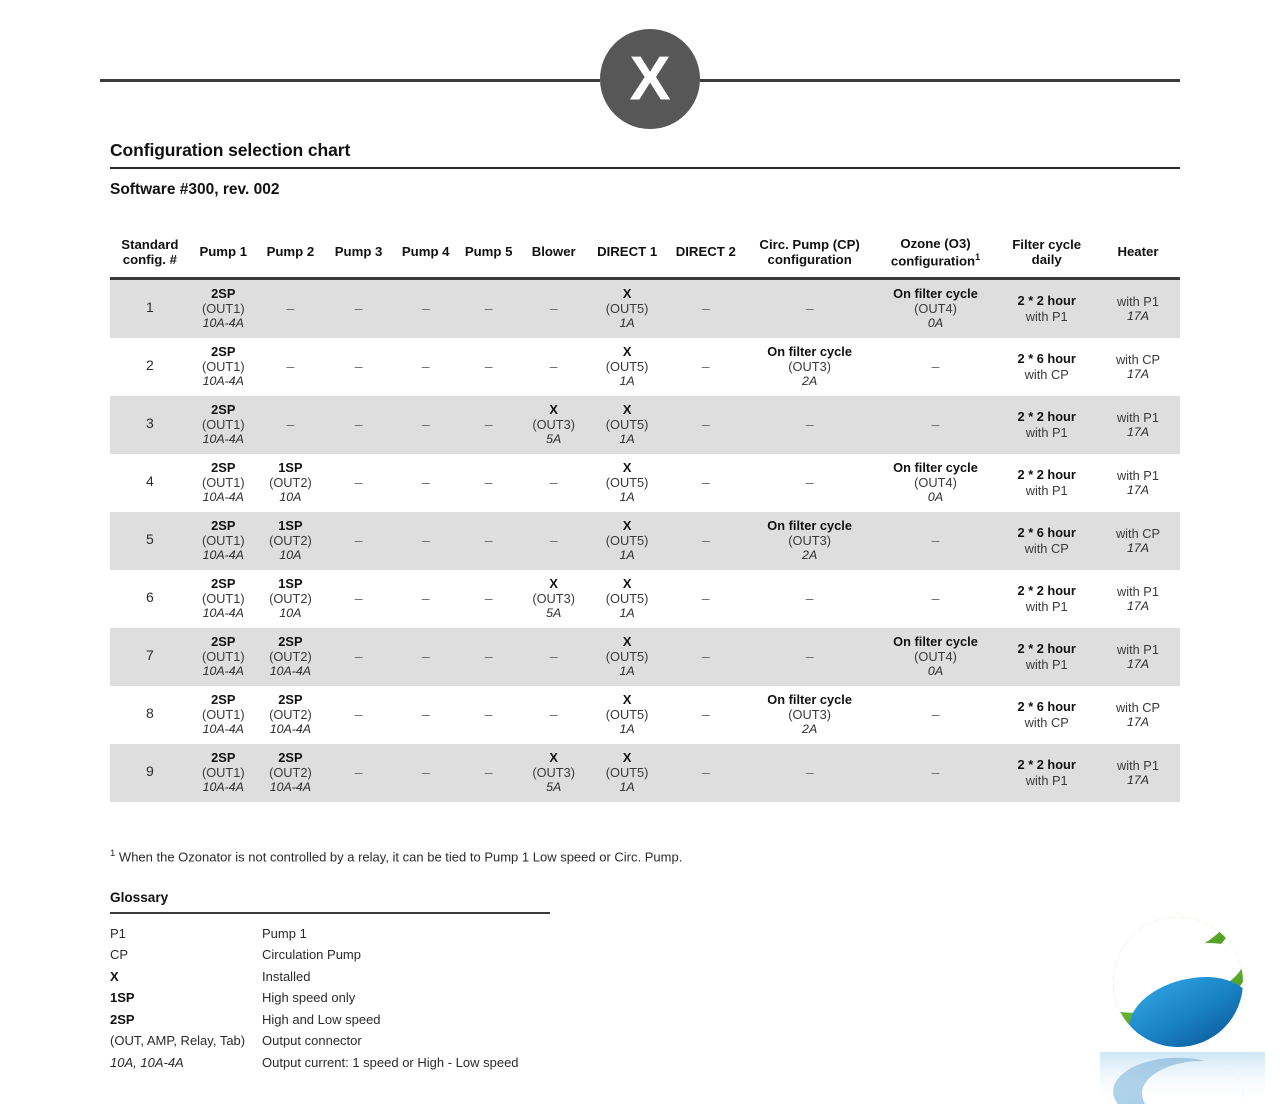 The width and height of the screenshot is (1280, 1114). What do you see at coordinates (290, 308) in the screenshot?
I see `cell-pump-2: –` at bounding box center [290, 308].